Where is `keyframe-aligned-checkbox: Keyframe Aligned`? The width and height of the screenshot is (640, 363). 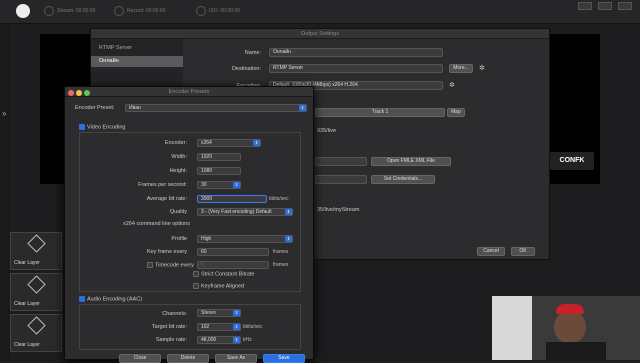 keyframe-aligned-checkbox: Keyframe Aligned is located at coordinates (218, 286).